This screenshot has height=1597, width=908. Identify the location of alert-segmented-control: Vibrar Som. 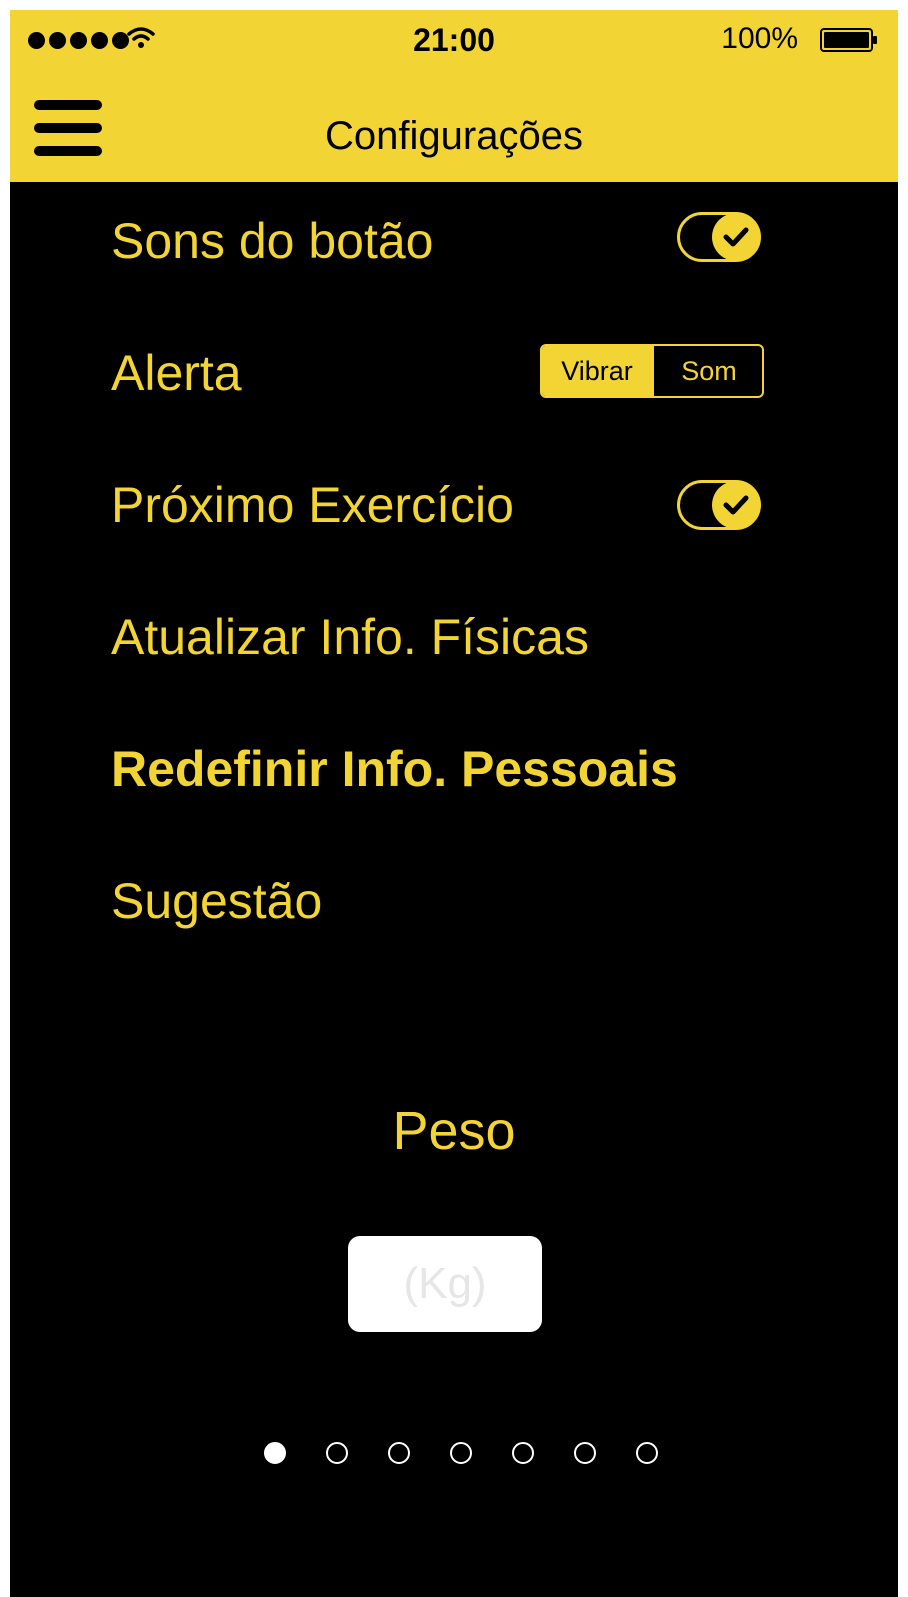
(652, 371).